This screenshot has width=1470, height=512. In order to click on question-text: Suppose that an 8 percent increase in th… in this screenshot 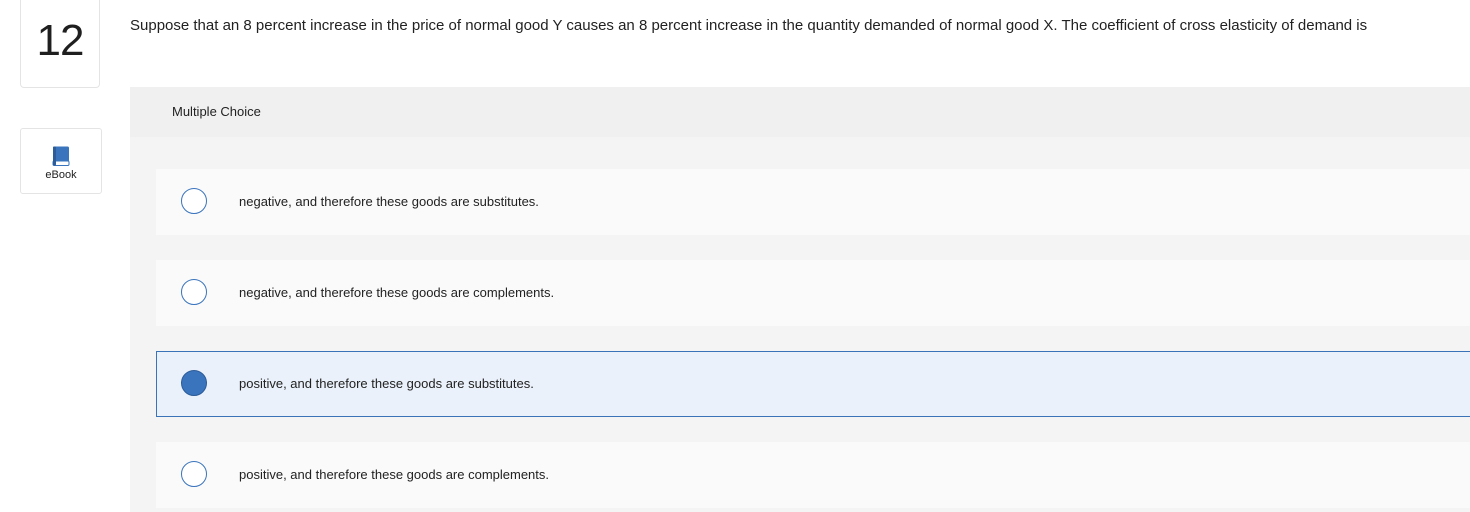, I will do `click(749, 25)`.